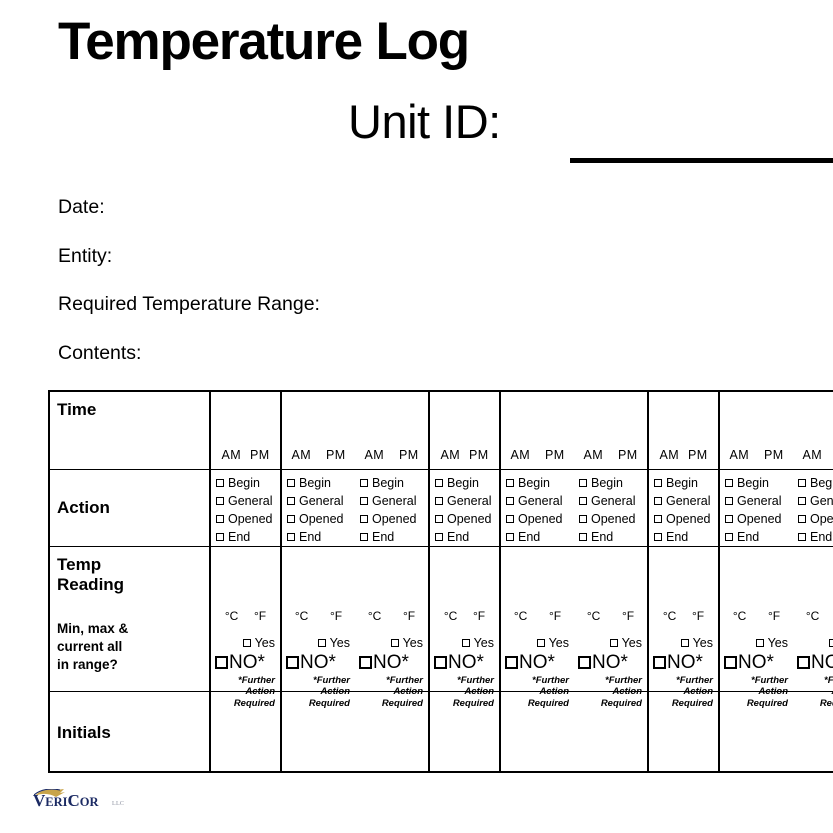 This screenshot has width=833, height=833. I want to click on field-entity: Entity:, so click(358, 256).